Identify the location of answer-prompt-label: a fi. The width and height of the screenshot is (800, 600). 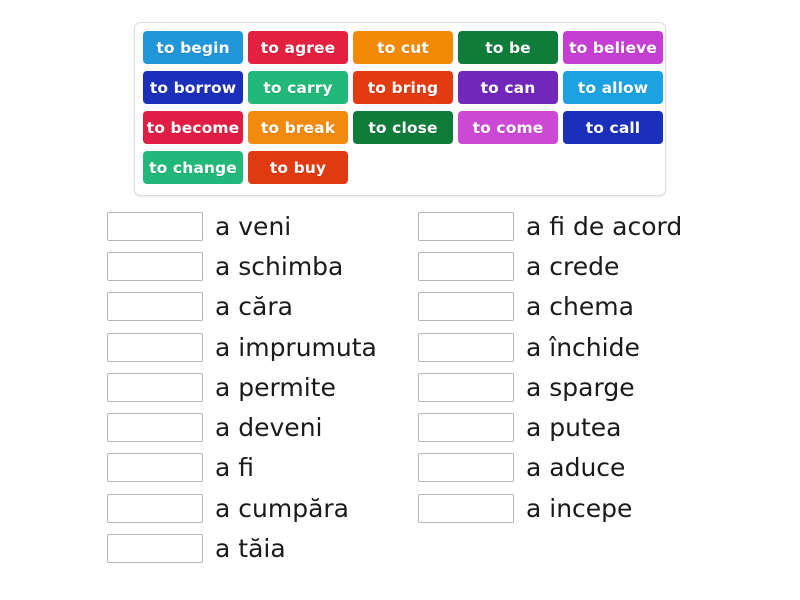
(235, 468).